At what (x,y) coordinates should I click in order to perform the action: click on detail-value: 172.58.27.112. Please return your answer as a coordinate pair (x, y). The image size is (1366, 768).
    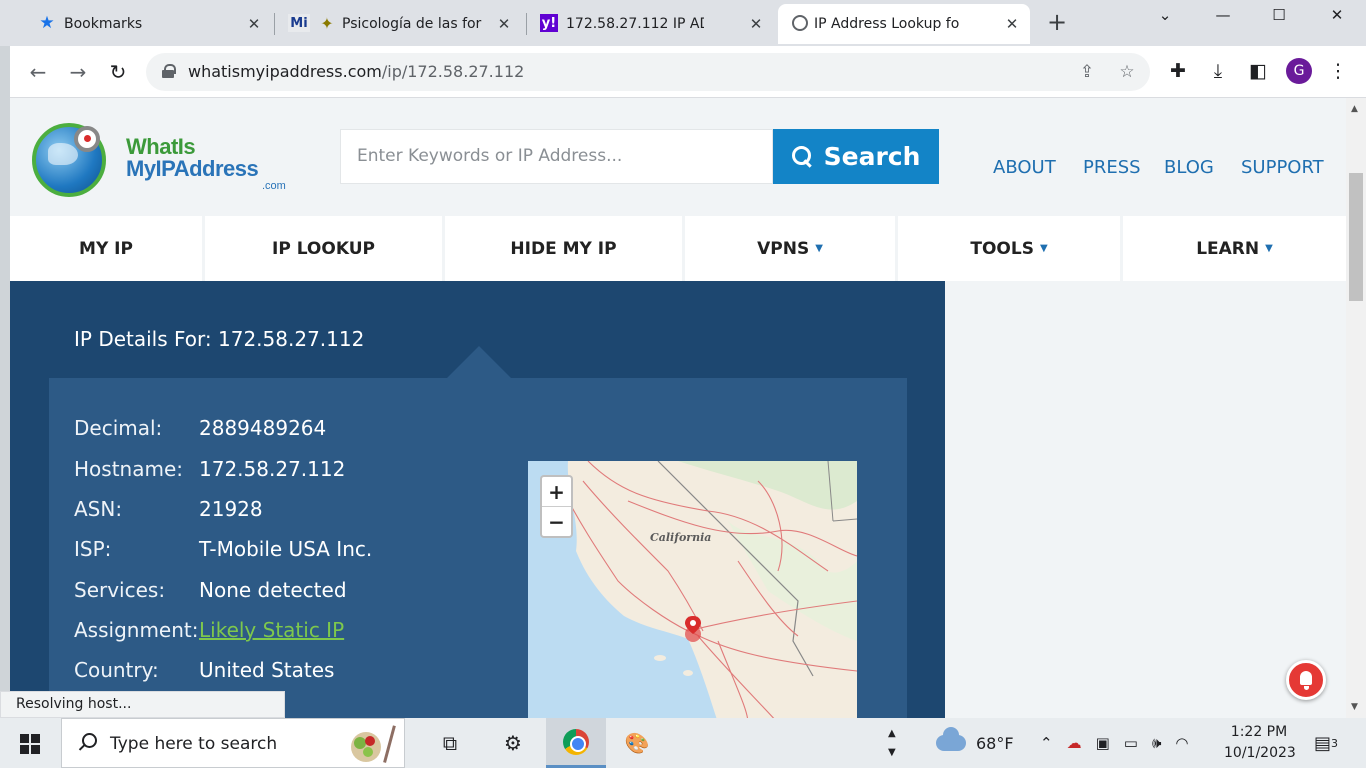
    Looking at the image, I should click on (272, 469).